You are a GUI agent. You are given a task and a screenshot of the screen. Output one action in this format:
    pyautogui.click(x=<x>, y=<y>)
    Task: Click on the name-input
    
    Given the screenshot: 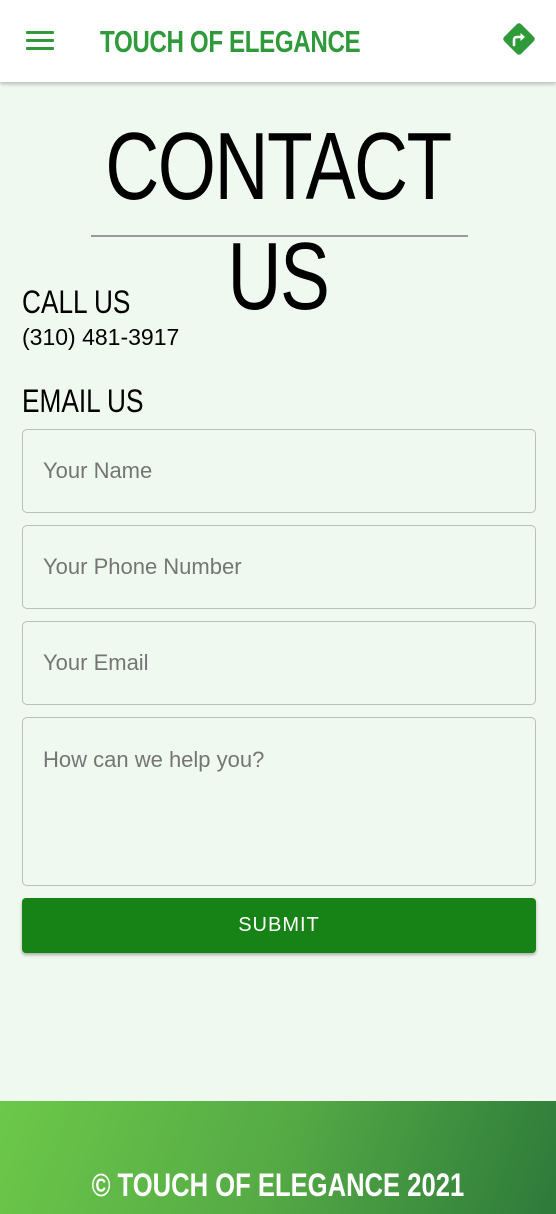 What is the action you would take?
    pyautogui.click(x=279, y=471)
    